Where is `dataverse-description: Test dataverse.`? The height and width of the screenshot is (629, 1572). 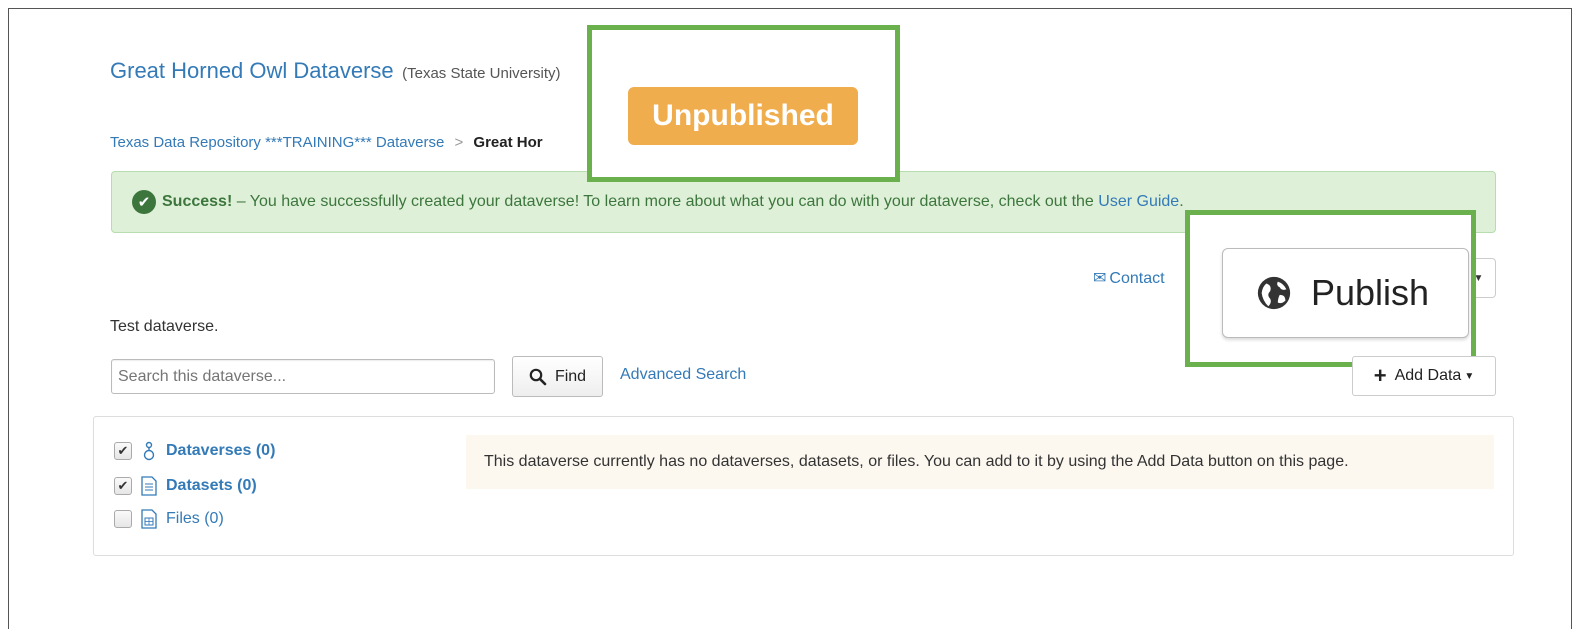 dataverse-description: Test dataverse. is located at coordinates (164, 326).